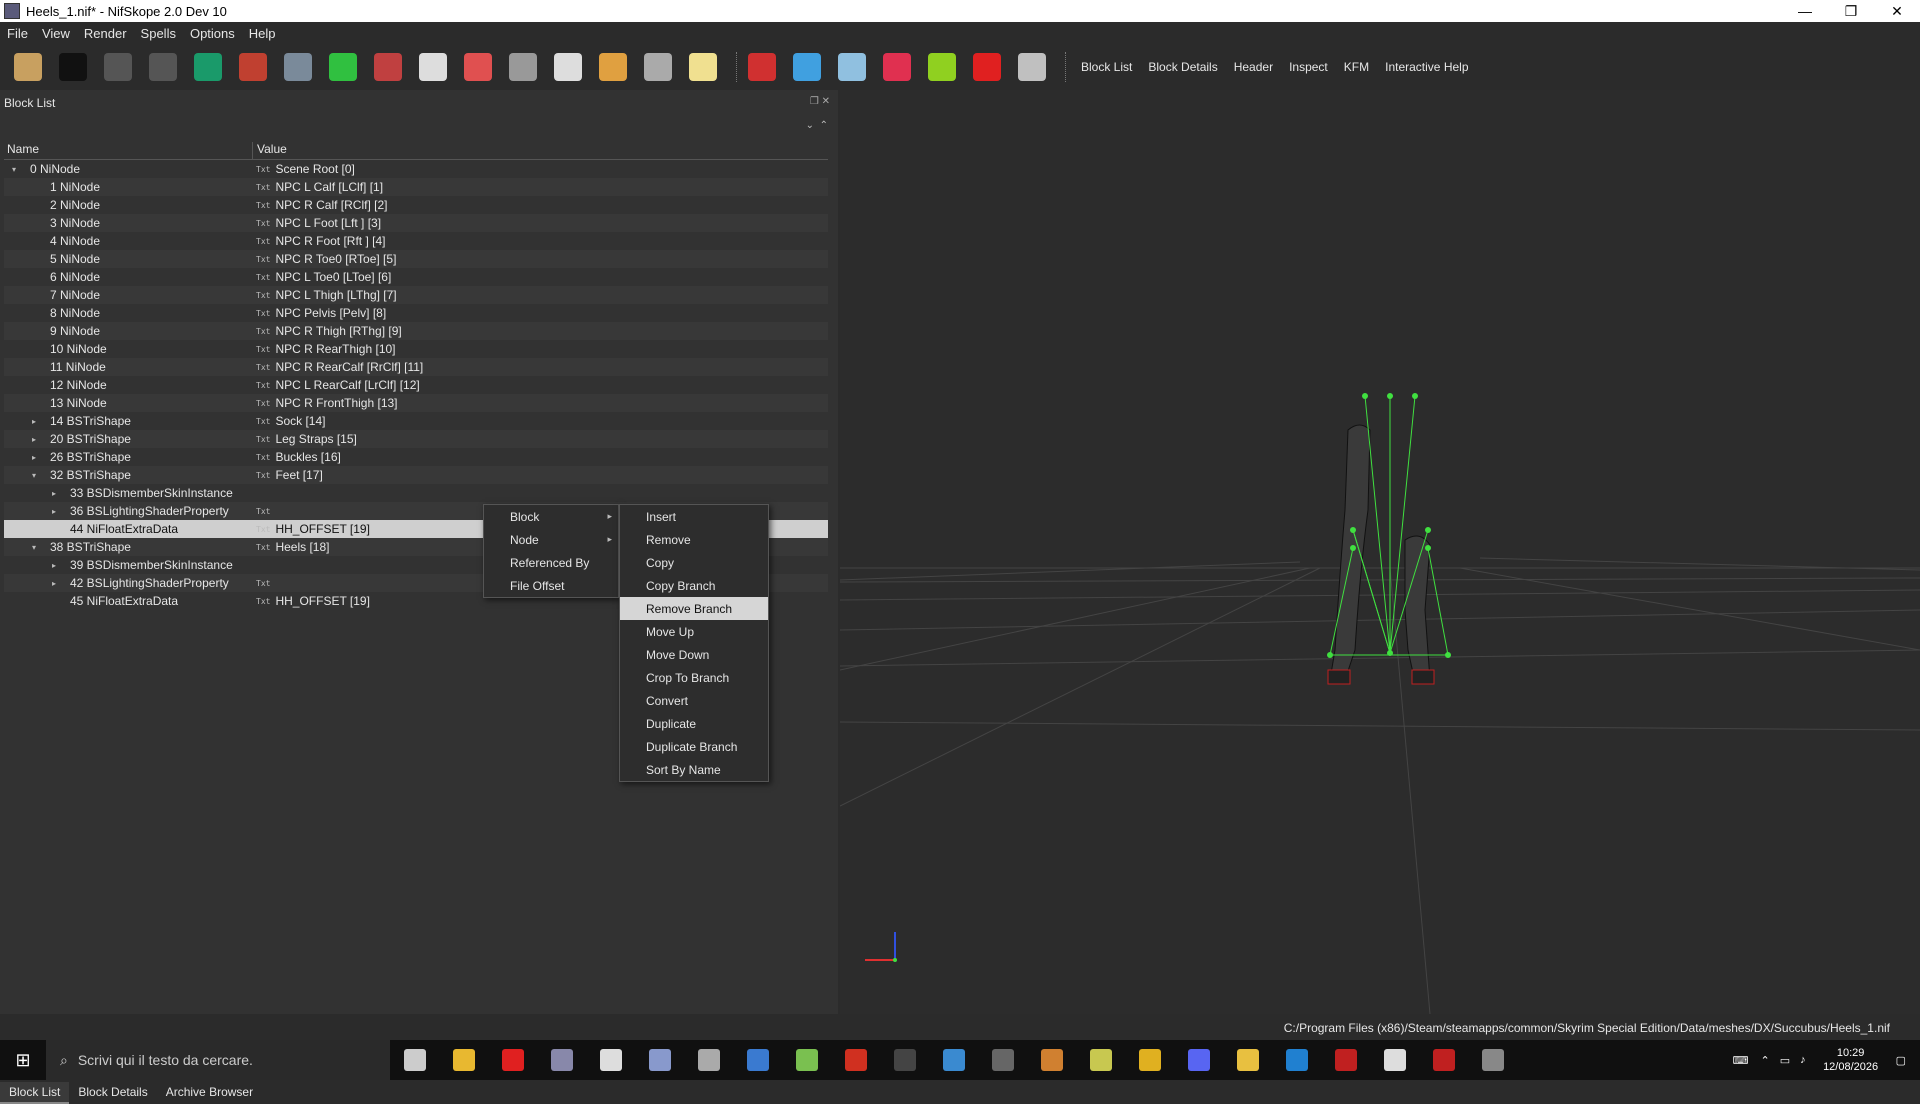 The height and width of the screenshot is (1104, 1920). Describe the element at coordinates (1032, 67) in the screenshot. I see `hidden-button` at that location.